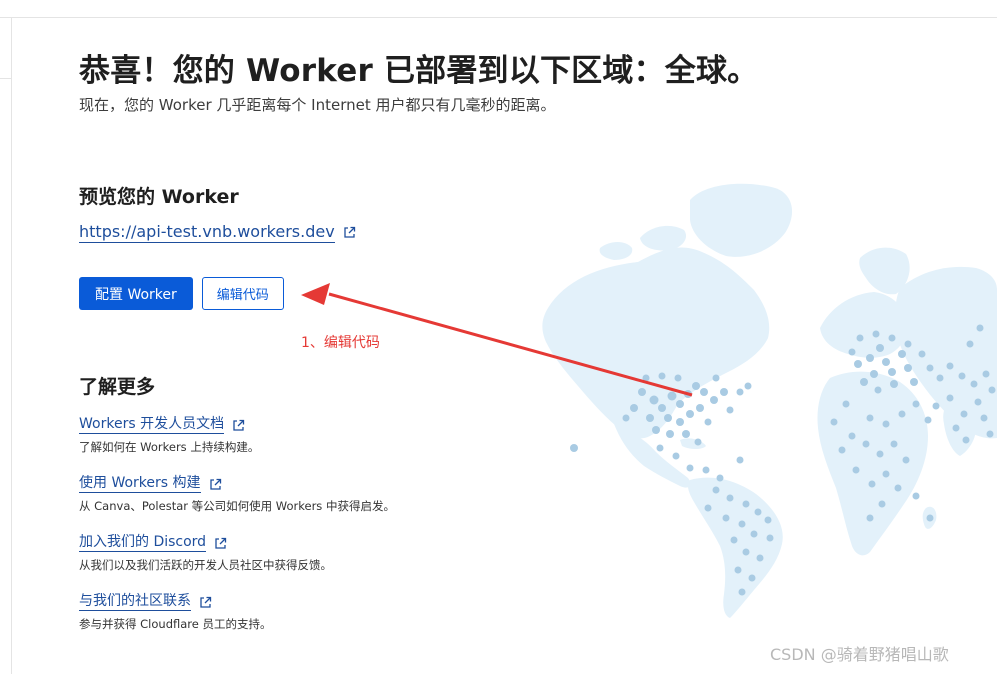 The image size is (997, 674). I want to click on learn-desc-community: 参与并获得 Cloudflare 员工的支持。, so click(175, 624).